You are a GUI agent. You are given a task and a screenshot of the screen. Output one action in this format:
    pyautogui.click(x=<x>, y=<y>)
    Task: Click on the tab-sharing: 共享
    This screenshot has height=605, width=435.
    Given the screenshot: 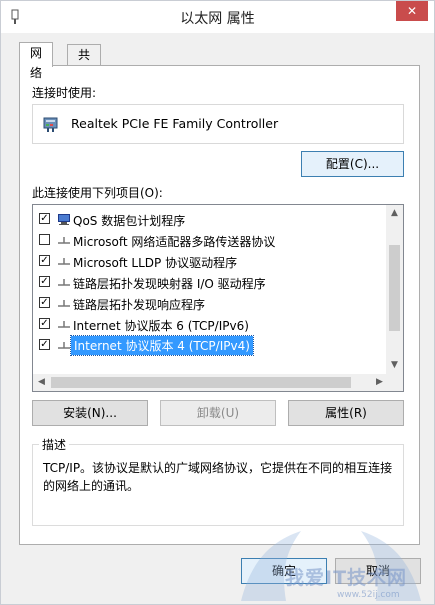 What is the action you would take?
    pyautogui.click(x=84, y=63)
    